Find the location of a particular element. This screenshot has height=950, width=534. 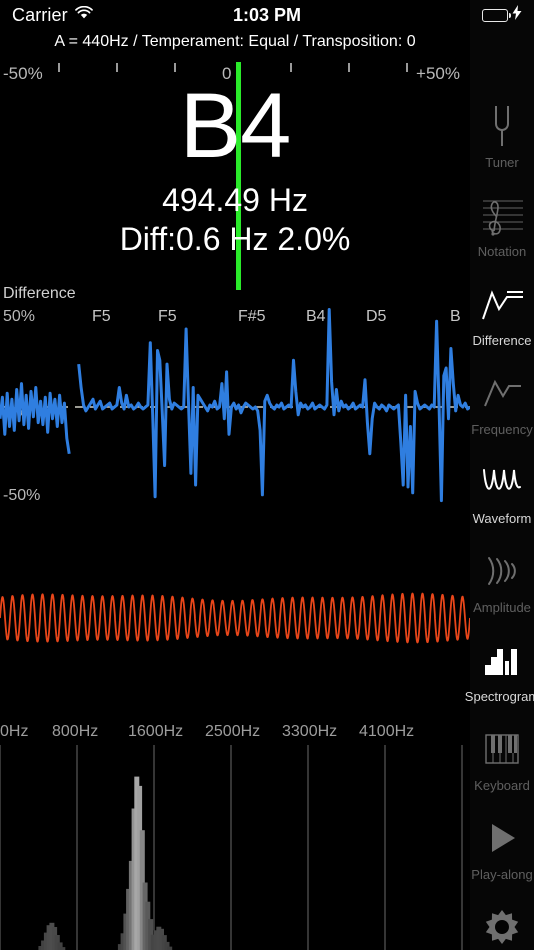

sidebar-label-frequency: Frequency is located at coordinates (502, 429).